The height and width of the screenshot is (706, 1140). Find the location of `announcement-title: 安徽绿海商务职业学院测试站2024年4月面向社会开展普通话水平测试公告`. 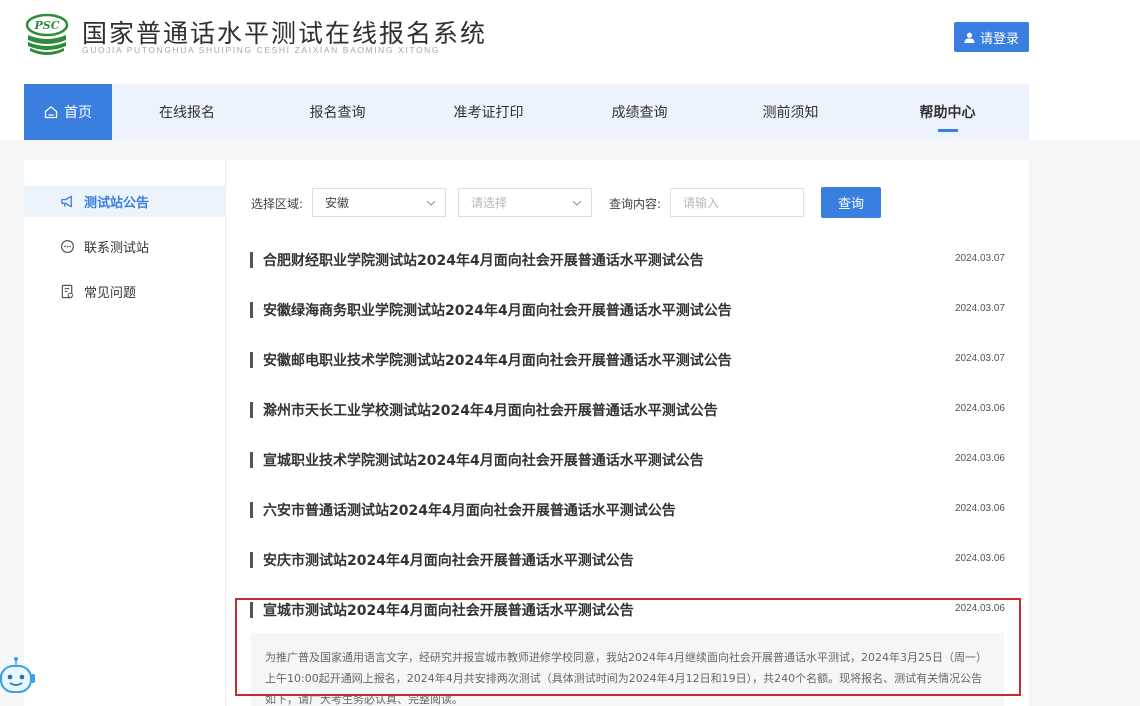

announcement-title: 安徽绿海商务职业学院测试站2024年4月面向社会开展普通话水平测试公告 is located at coordinates (497, 310).